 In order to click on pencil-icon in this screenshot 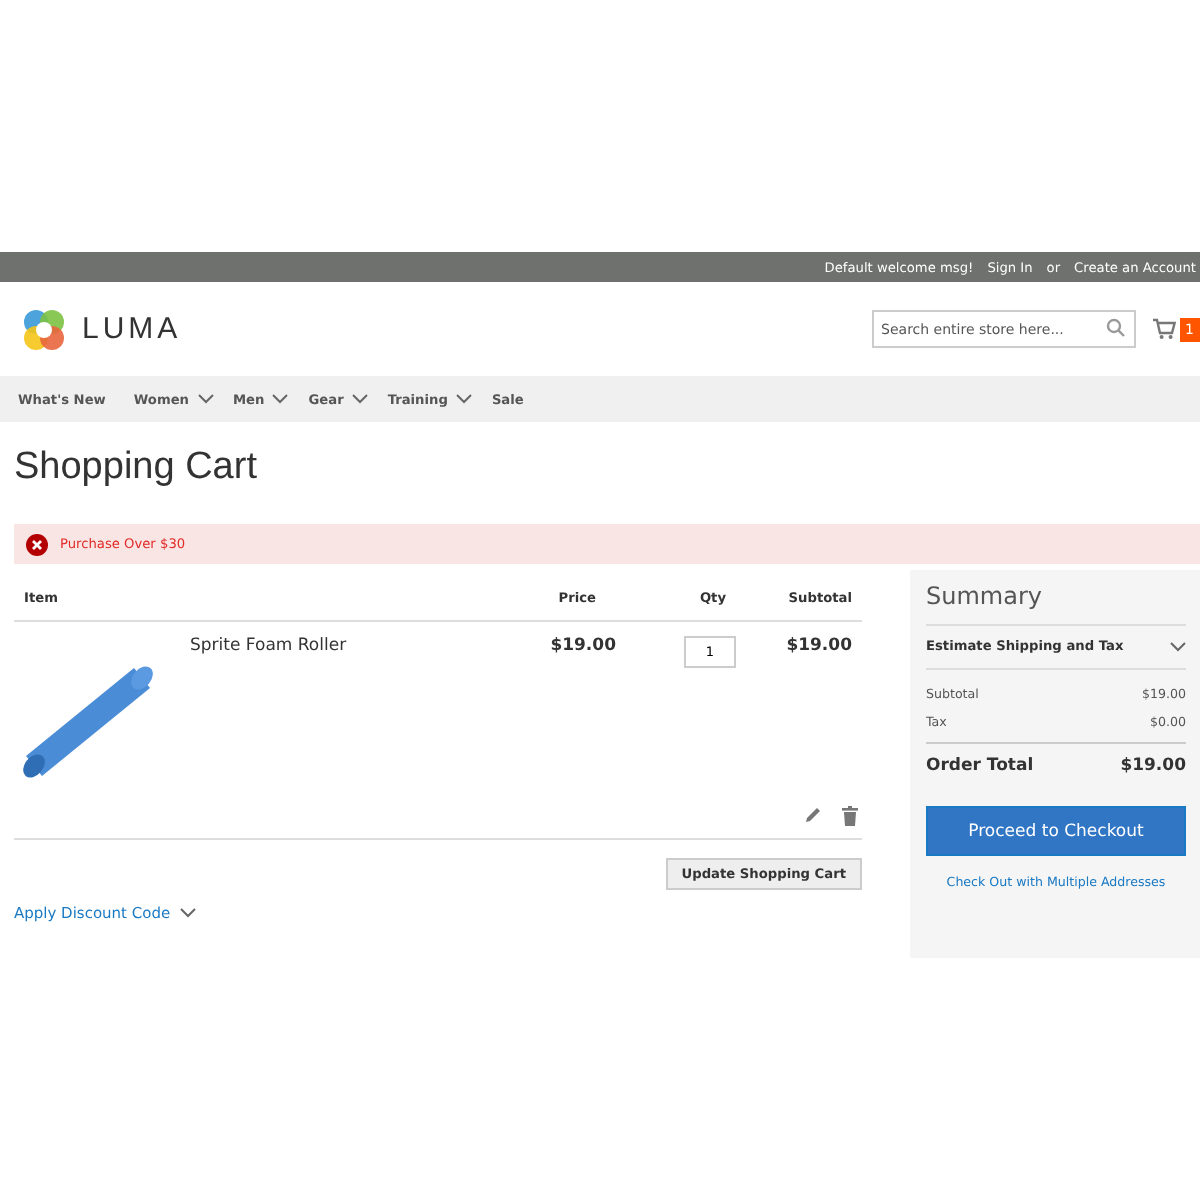, I will do `click(813, 816)`.